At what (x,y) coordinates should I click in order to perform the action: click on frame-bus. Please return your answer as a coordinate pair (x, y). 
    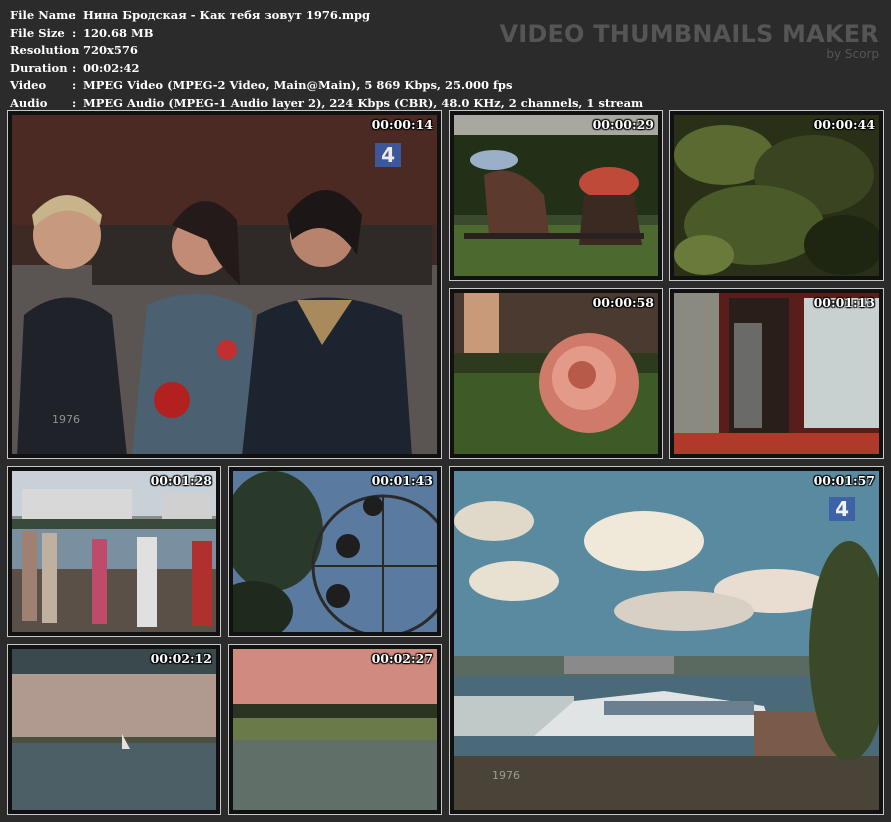
    Looking at the image, I should click on (776, 373).